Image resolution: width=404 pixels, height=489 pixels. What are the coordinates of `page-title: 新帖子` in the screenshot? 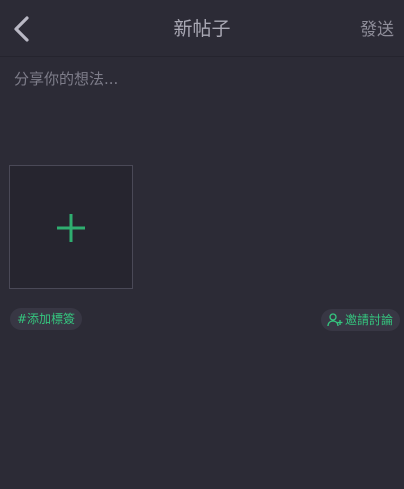 It's located at (202, 29).